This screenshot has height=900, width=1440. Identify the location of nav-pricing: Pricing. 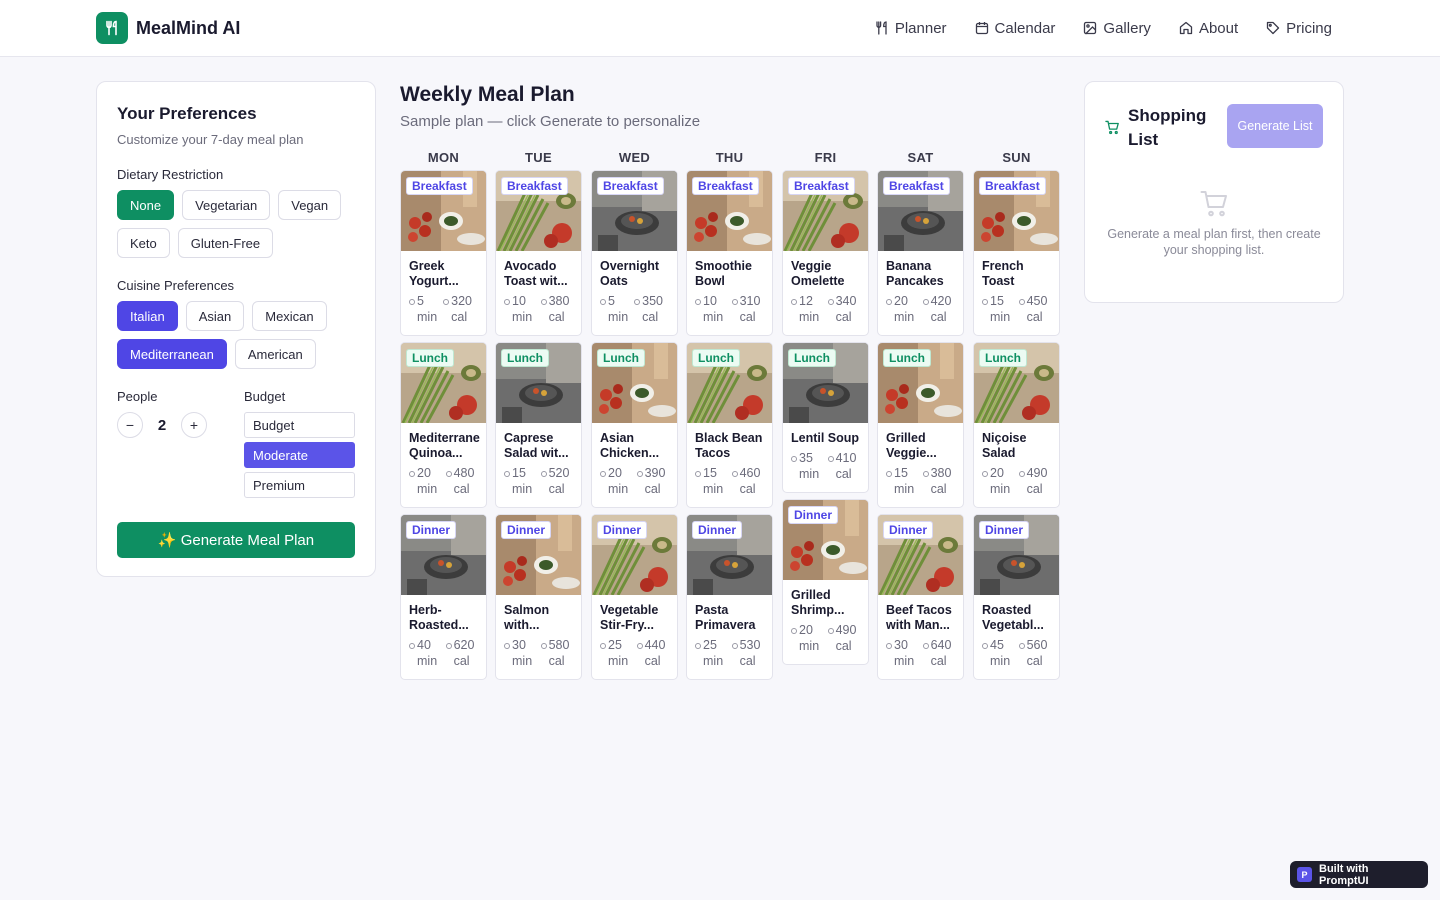
(1299, 28).